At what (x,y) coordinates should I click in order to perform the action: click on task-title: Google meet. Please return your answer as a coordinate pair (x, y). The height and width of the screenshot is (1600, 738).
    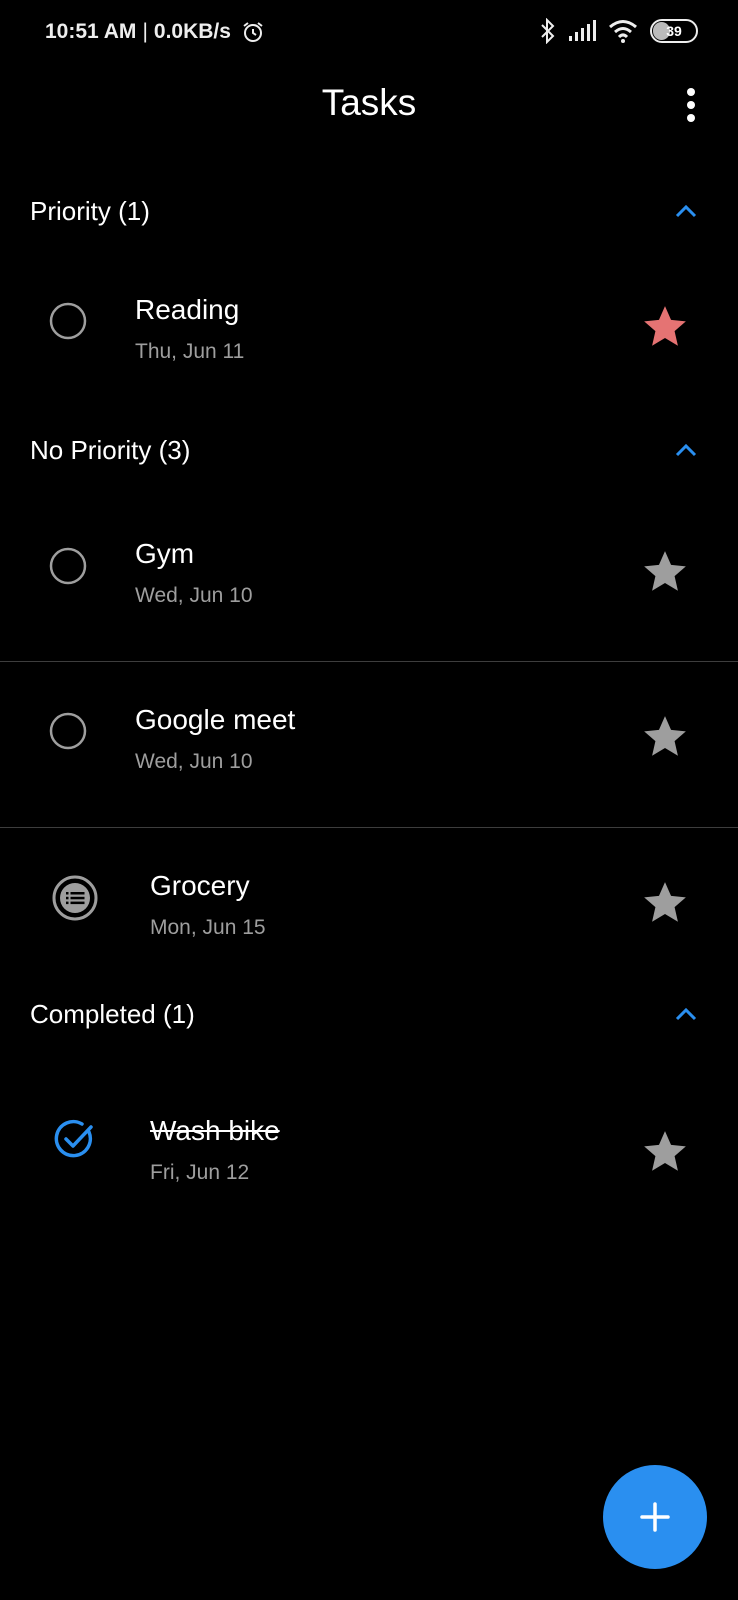
    Looking at the image, I should click on (215, 719).